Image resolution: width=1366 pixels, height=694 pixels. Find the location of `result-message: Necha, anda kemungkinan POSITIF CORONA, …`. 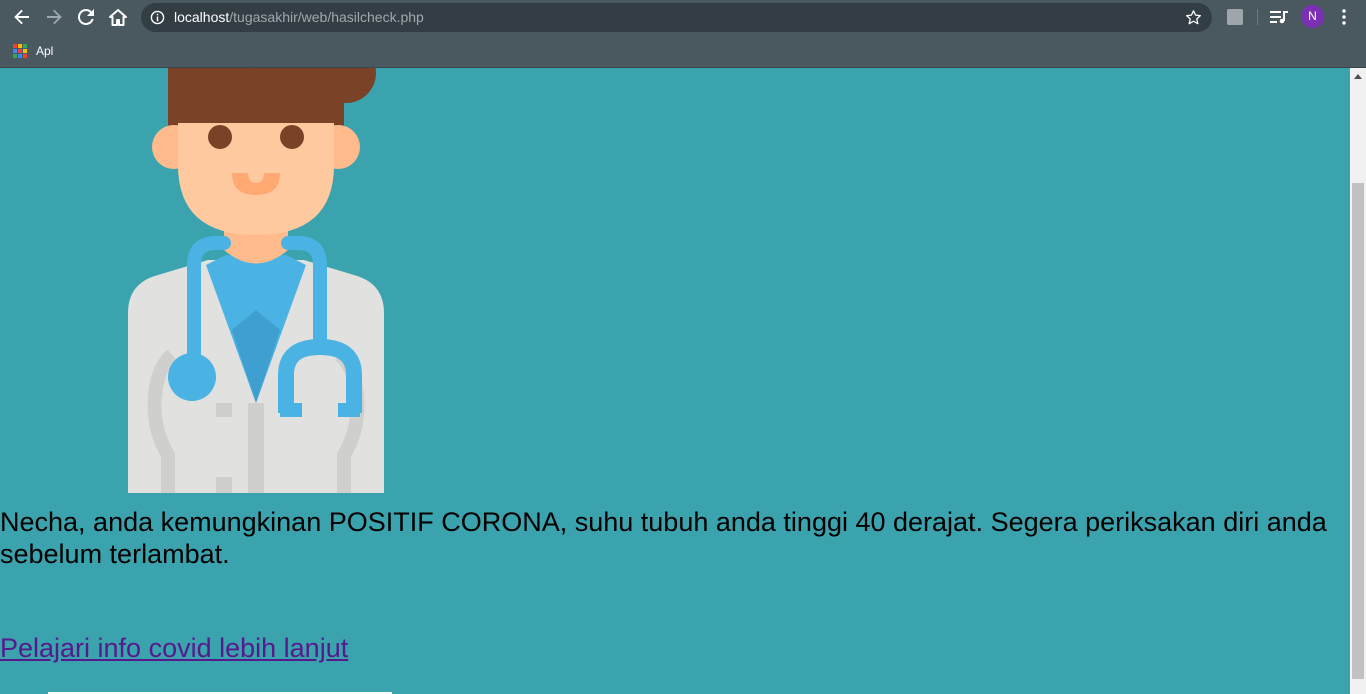

result-message: Necha, anda kemungkinan POSITIF CORONA, … is located at coordinates (663, 538).